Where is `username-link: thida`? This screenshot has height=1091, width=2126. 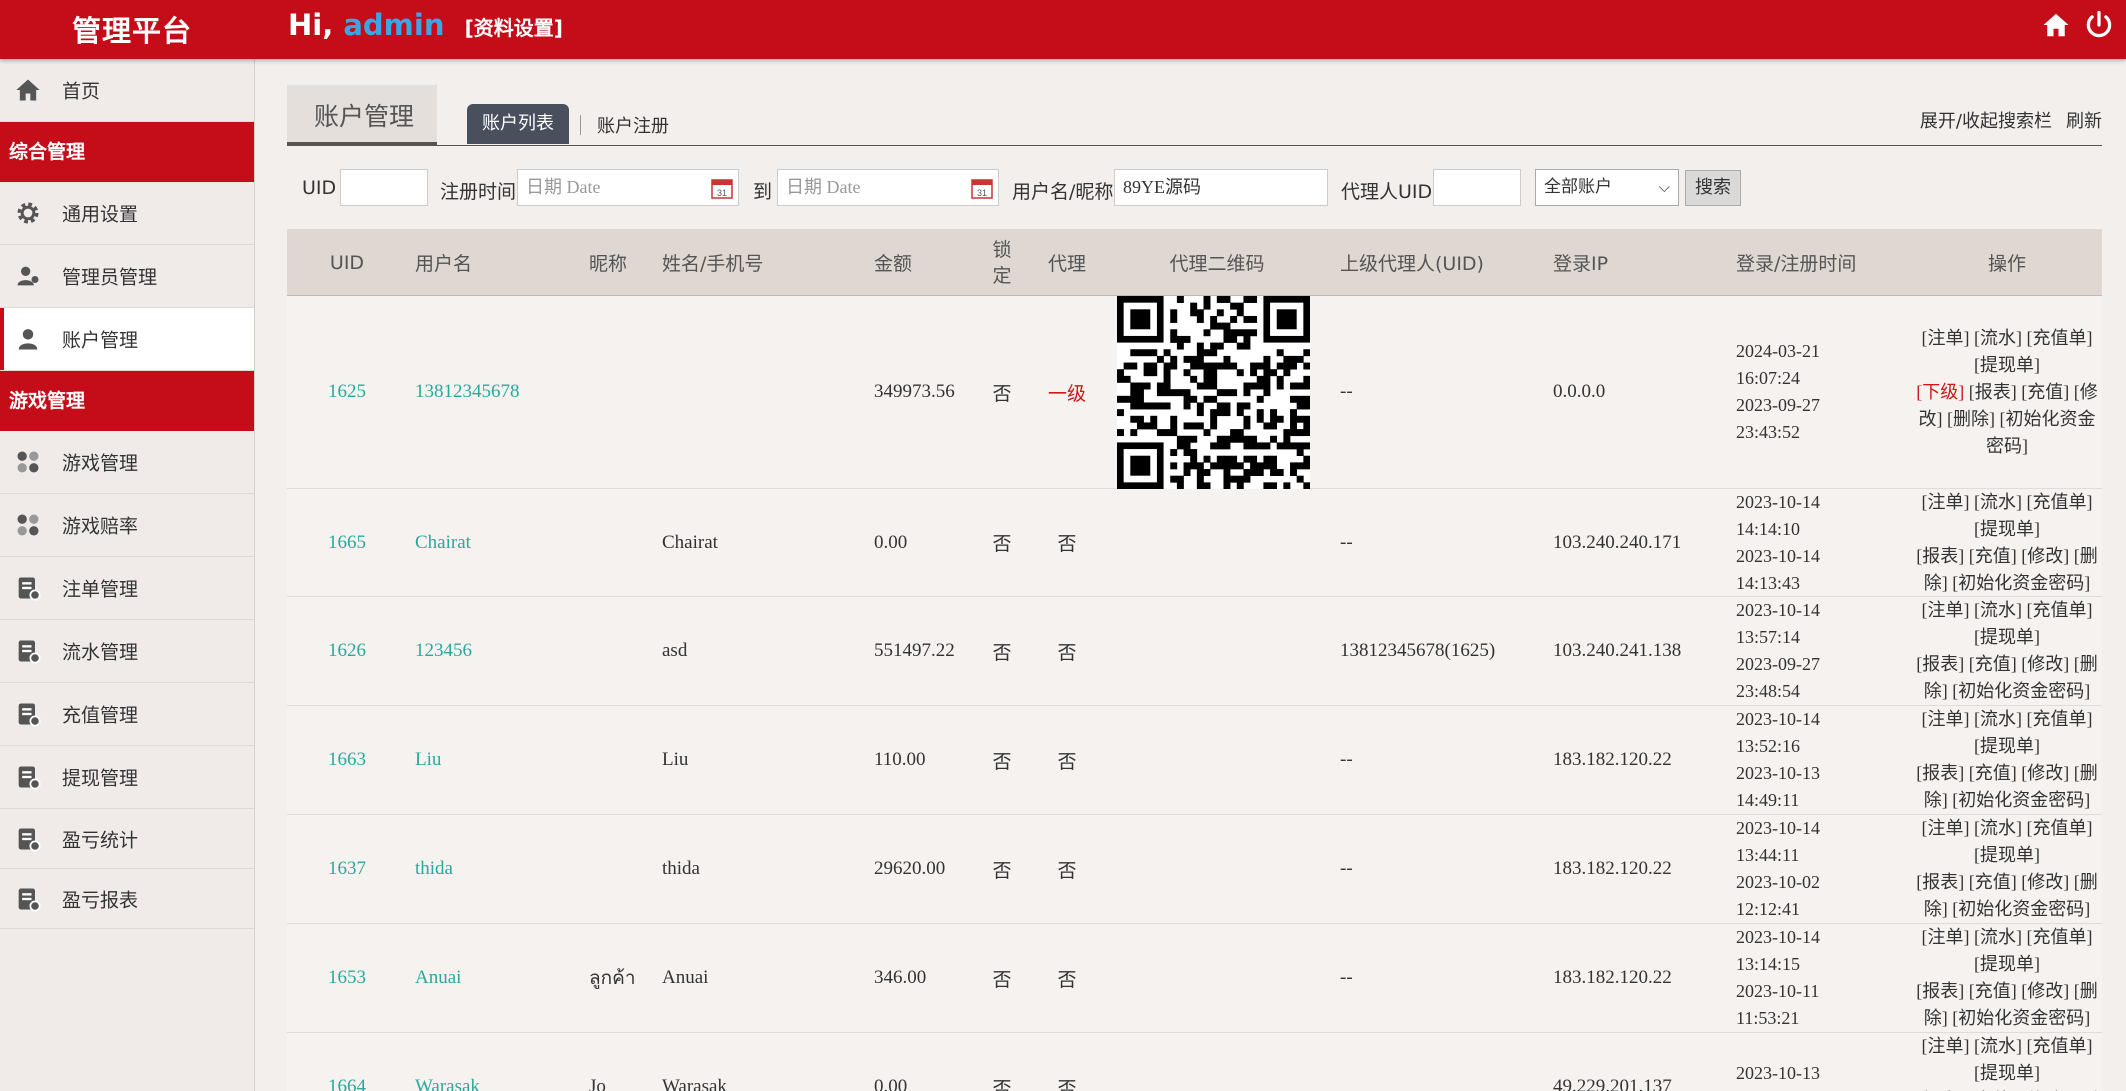
username-link: thida is located at coordinates (434, 869).